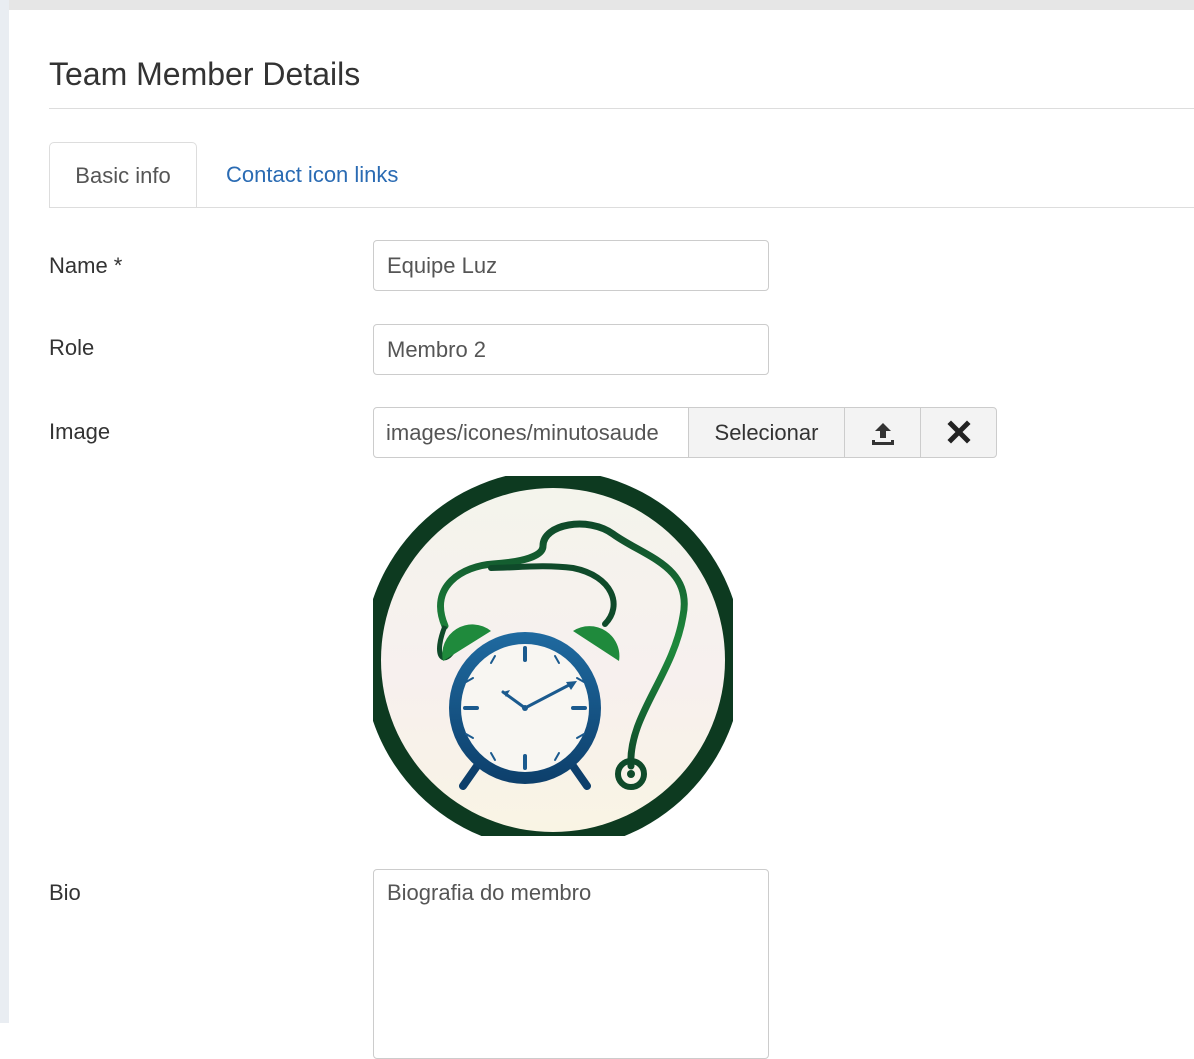 The image size is (1194, 1059). I want to click on tab-bar-divider, so click(621, 207).